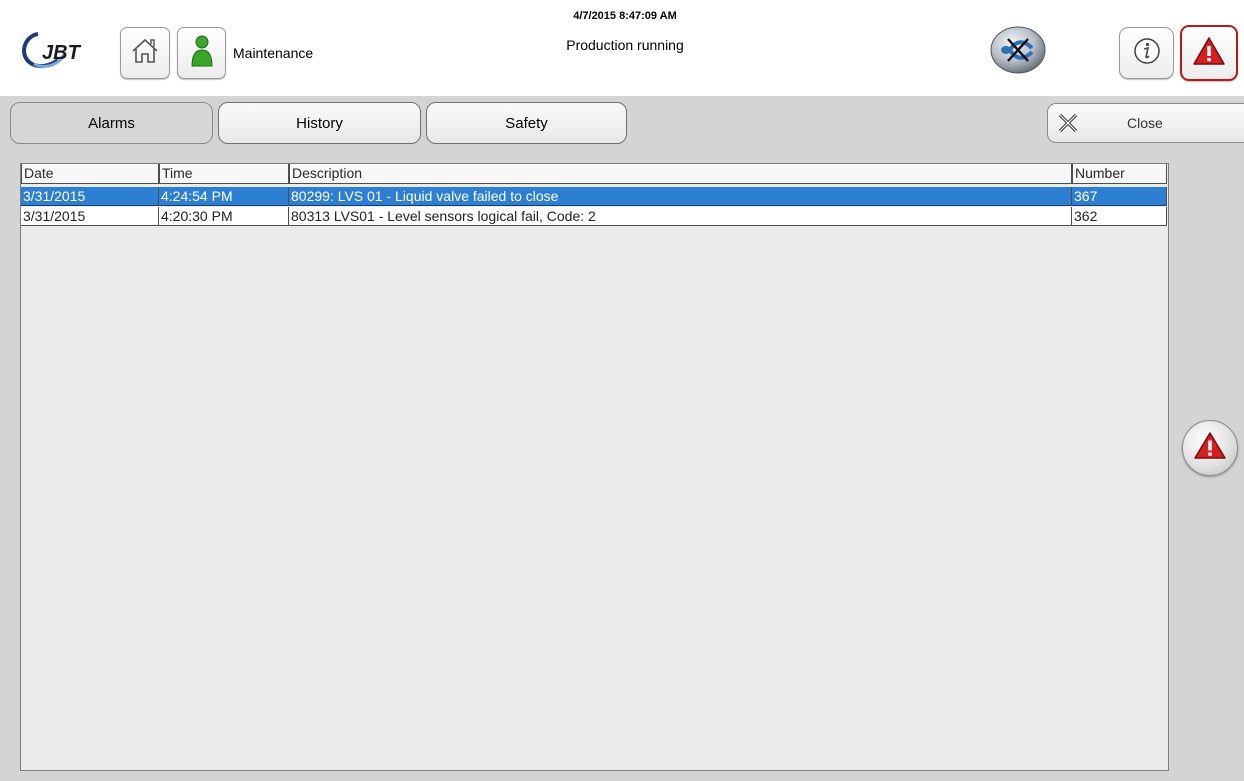 This screenshot has height=781, width=1244. I want to click on home-button, so click(145, 53).